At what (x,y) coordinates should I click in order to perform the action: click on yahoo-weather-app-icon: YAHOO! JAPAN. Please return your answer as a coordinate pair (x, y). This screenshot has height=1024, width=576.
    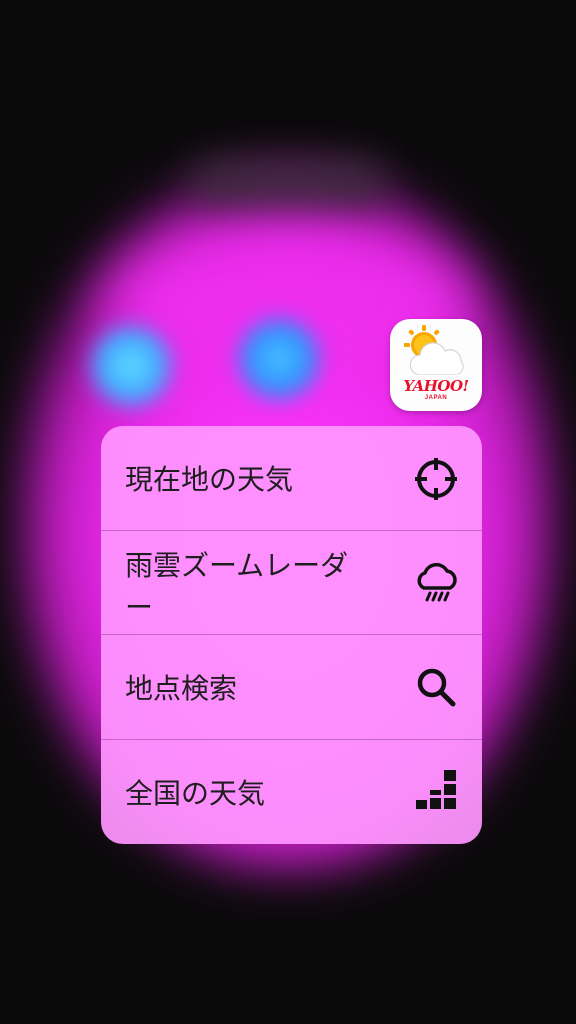
    Looking at the image, I should click on (436, 365).